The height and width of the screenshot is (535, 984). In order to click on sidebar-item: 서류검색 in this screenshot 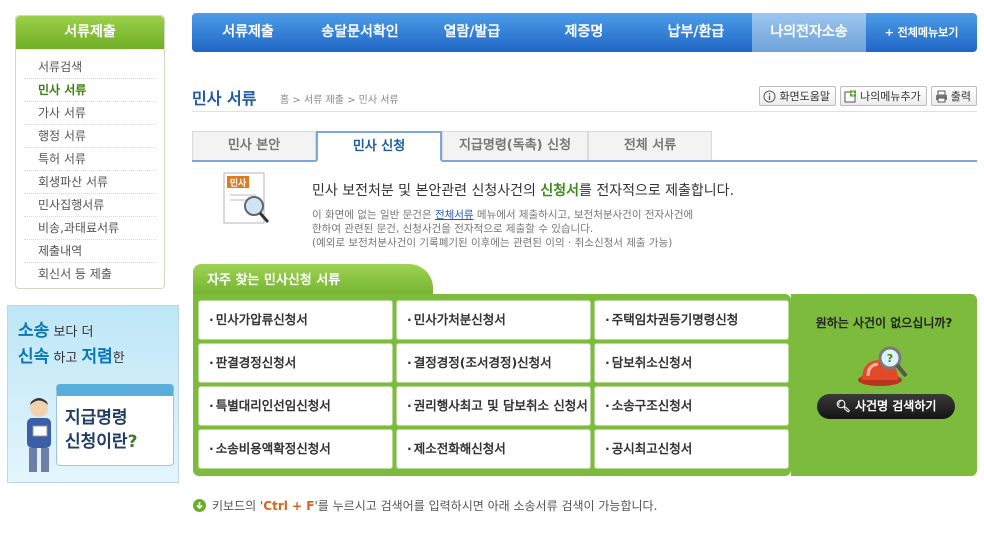, I will do `click(90, 67)`.